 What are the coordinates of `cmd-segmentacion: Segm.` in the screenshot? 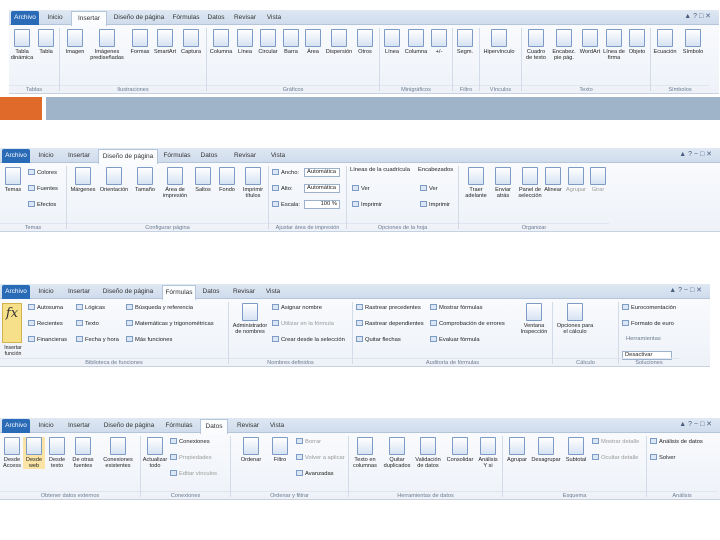 It's located at (465, 42).